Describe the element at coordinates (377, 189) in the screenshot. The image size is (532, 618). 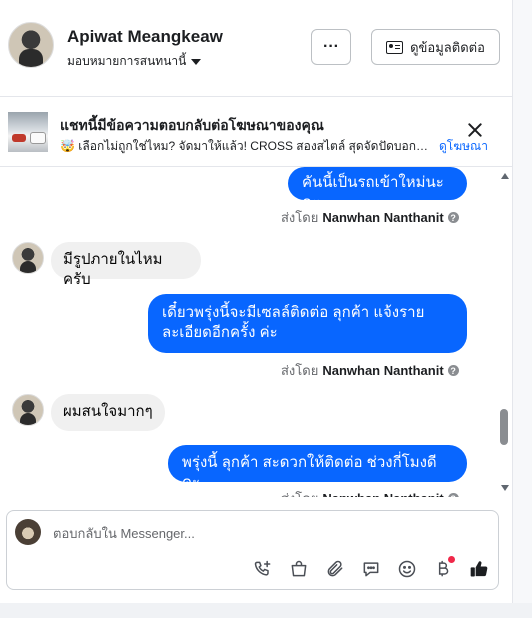
I see `message-outgoing: คันนี้เป็นรถเข้าใหม่นะคะ` at that location.